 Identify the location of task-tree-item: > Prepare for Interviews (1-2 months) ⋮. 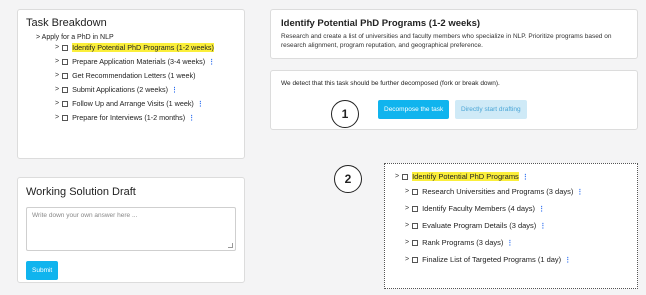
(145, 117).